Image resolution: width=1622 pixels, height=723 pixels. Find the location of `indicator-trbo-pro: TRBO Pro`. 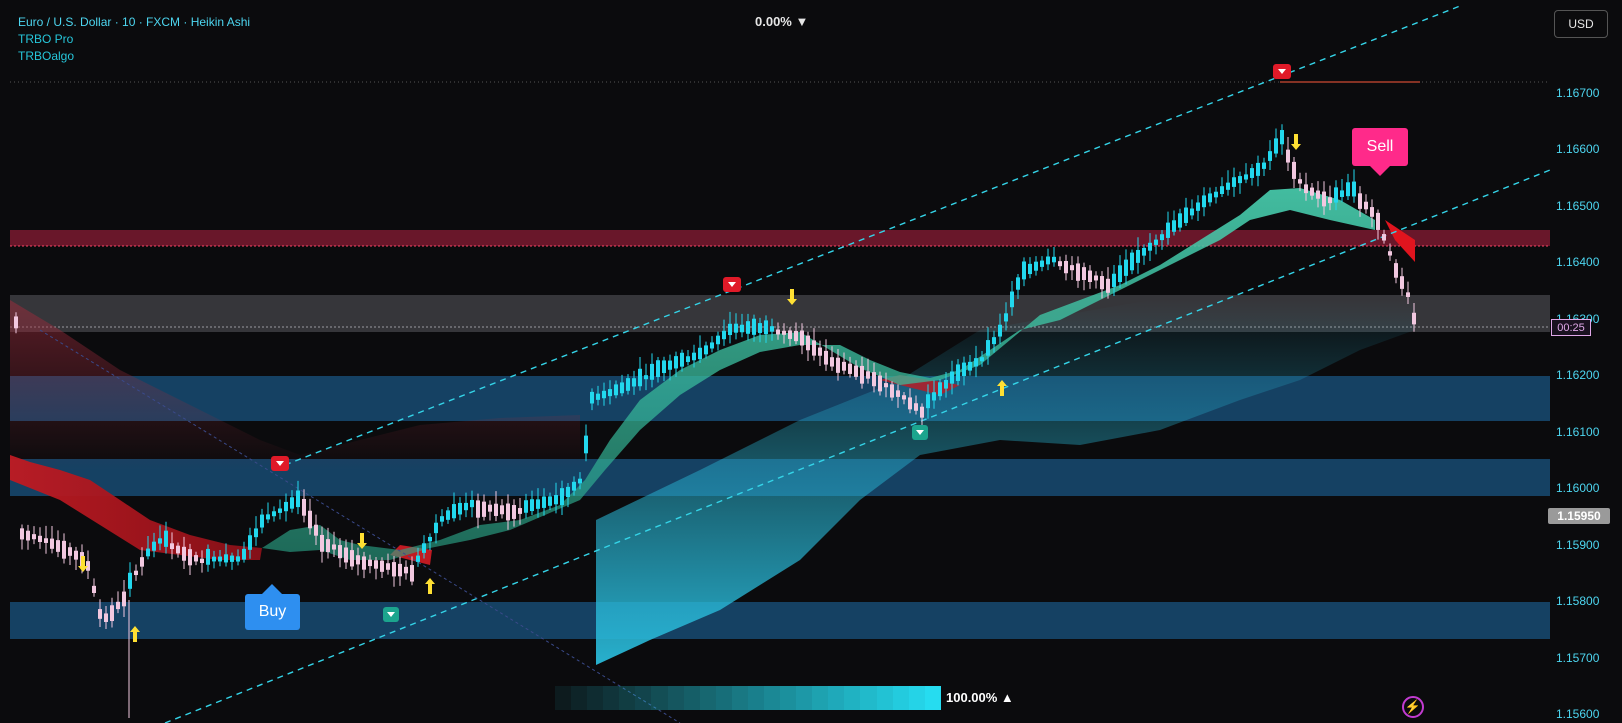

indicator-trbo-pro: TRBO Pro is located at coordinates (134, 39).